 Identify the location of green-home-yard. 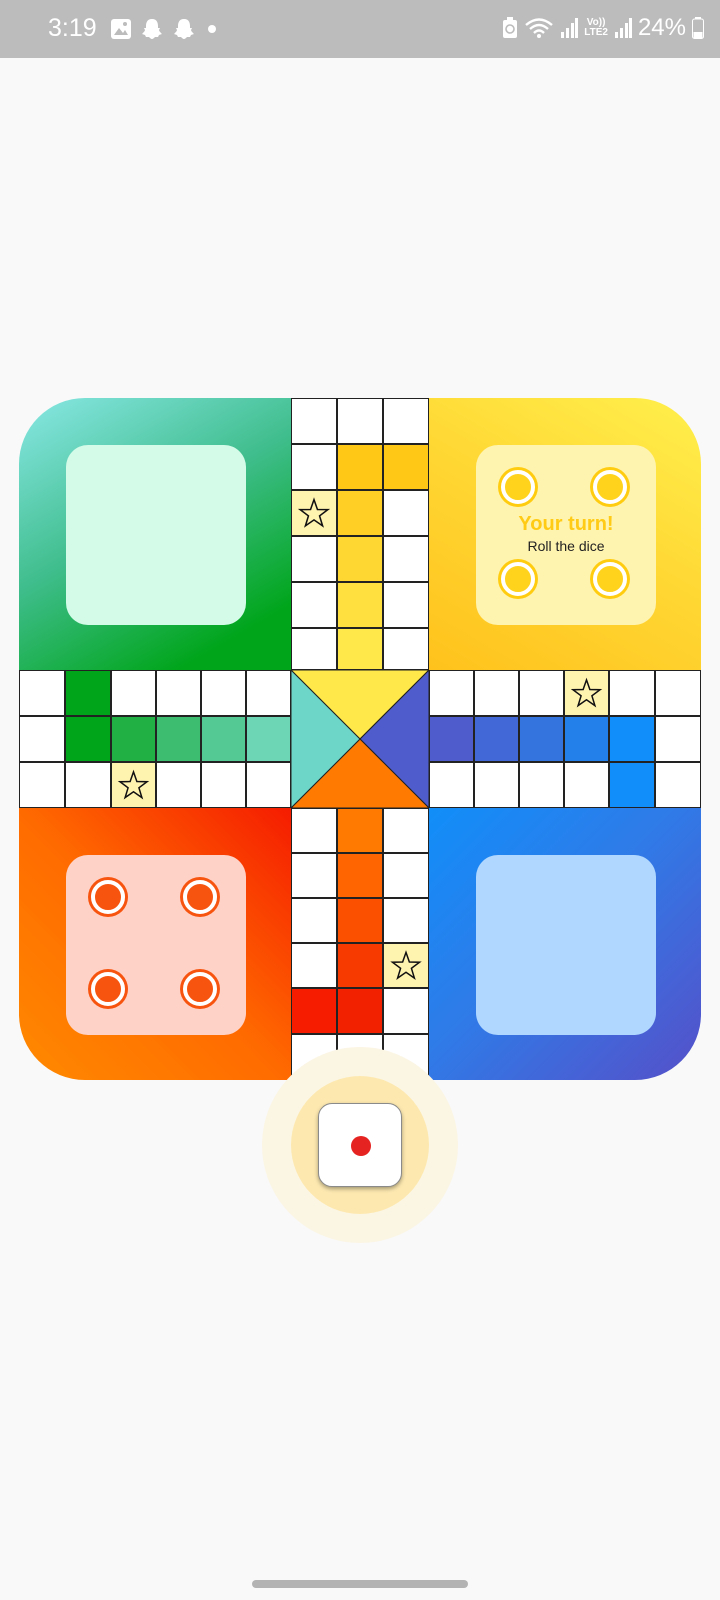
(155, 534).